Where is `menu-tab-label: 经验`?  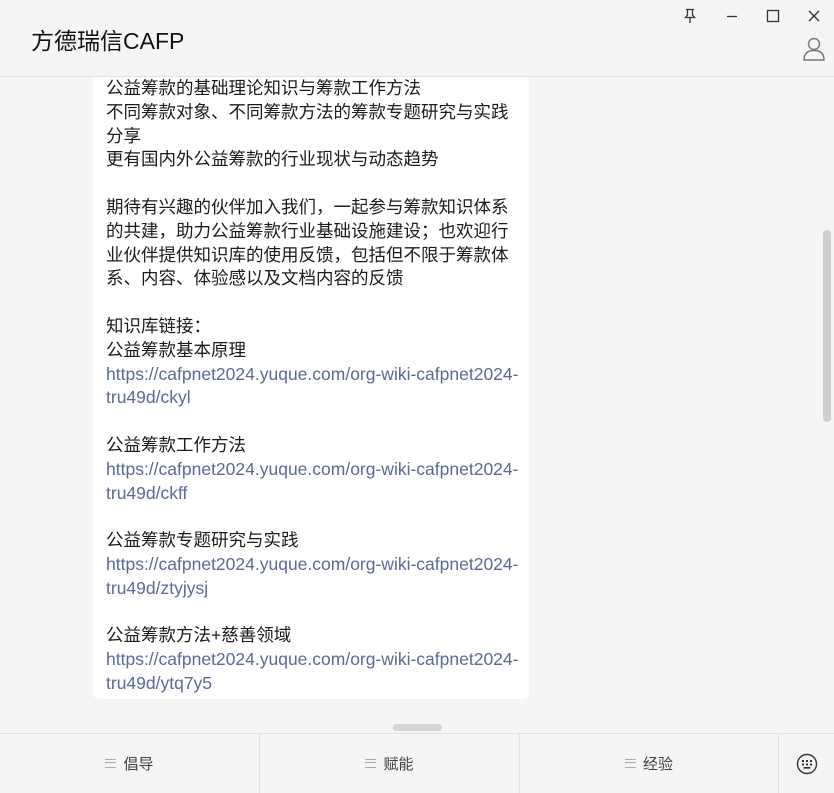
menu-tab-label: 经验 is located at coordinates (657, 764).